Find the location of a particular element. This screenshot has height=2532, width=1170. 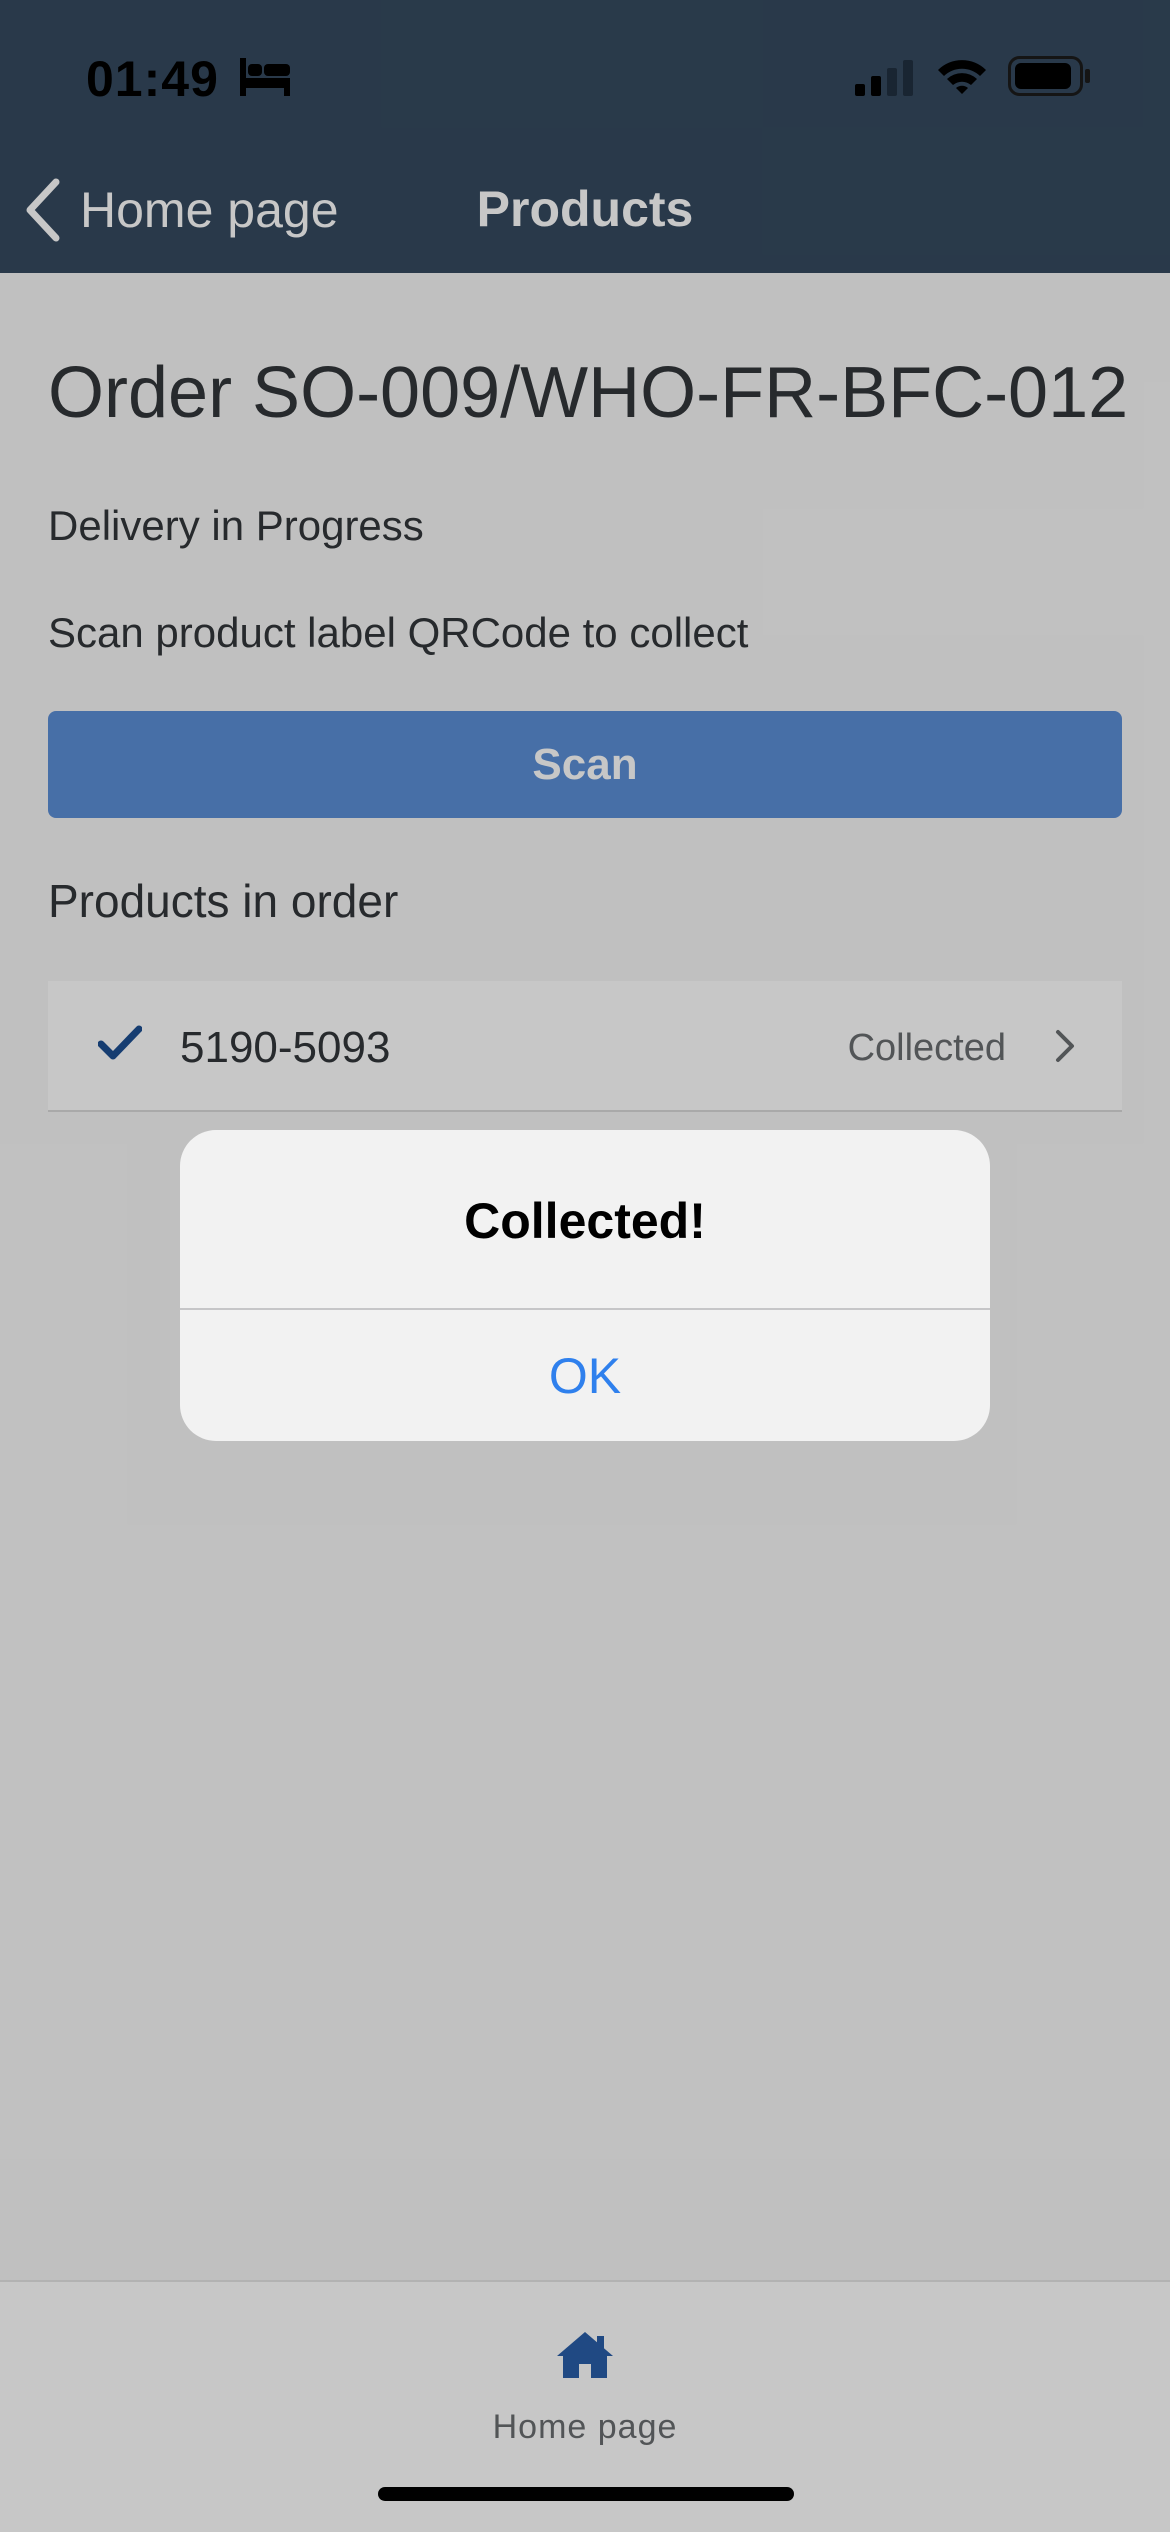

alert-dialog: Collected! OK is located at coordinates (585, 1285).